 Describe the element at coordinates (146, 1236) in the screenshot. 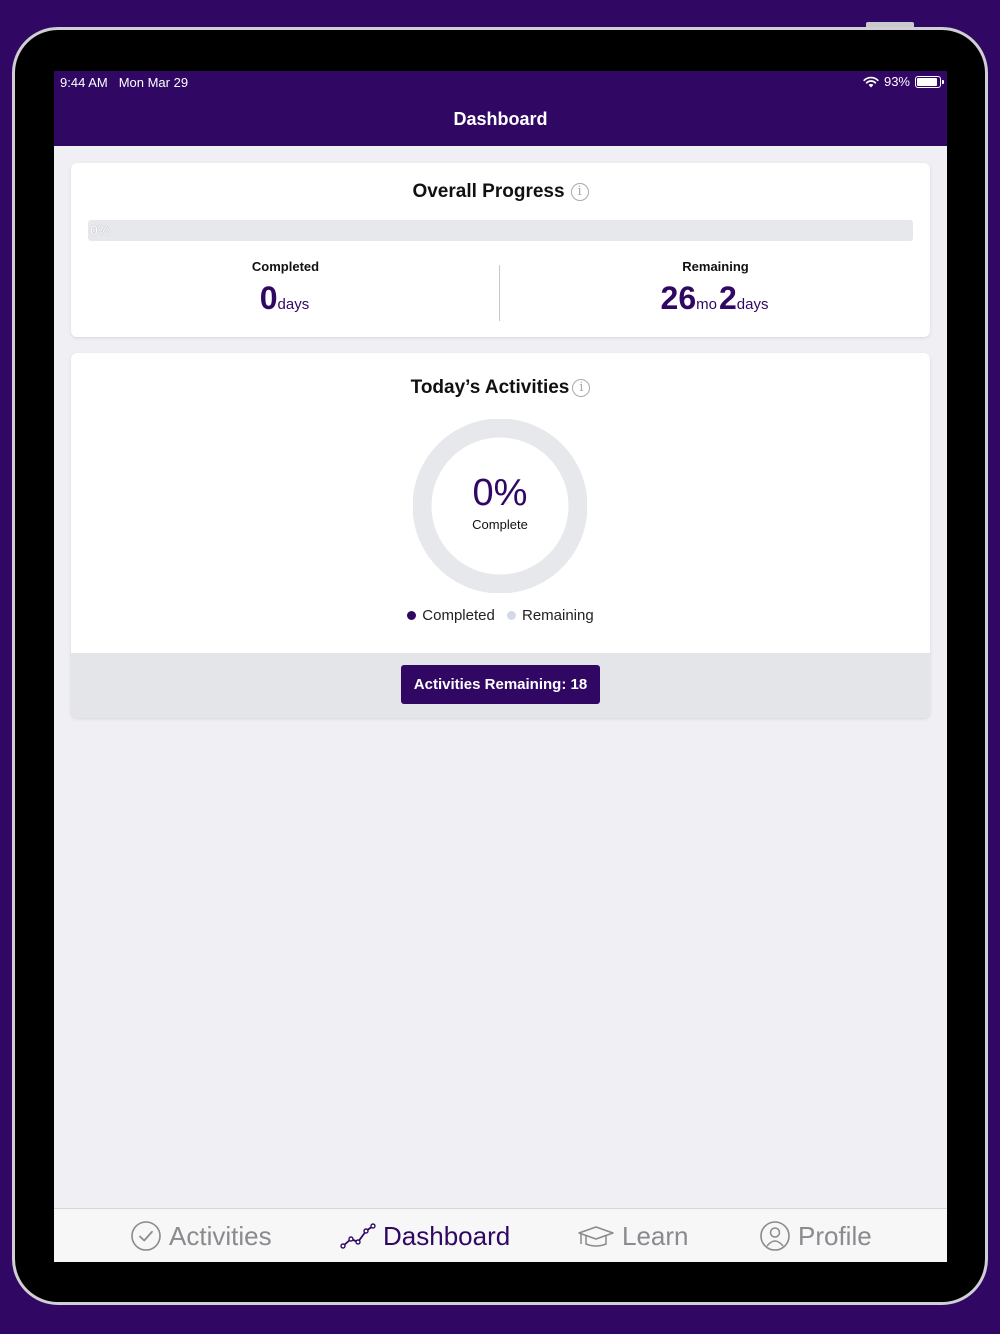

I see `check-circle-icon` at that location.